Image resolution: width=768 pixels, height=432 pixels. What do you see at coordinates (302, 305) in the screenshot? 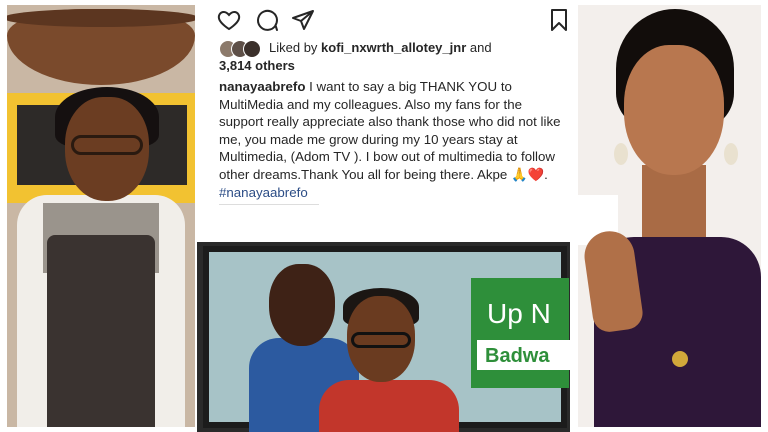
I see `man-head` at bounding box center [302, 305].